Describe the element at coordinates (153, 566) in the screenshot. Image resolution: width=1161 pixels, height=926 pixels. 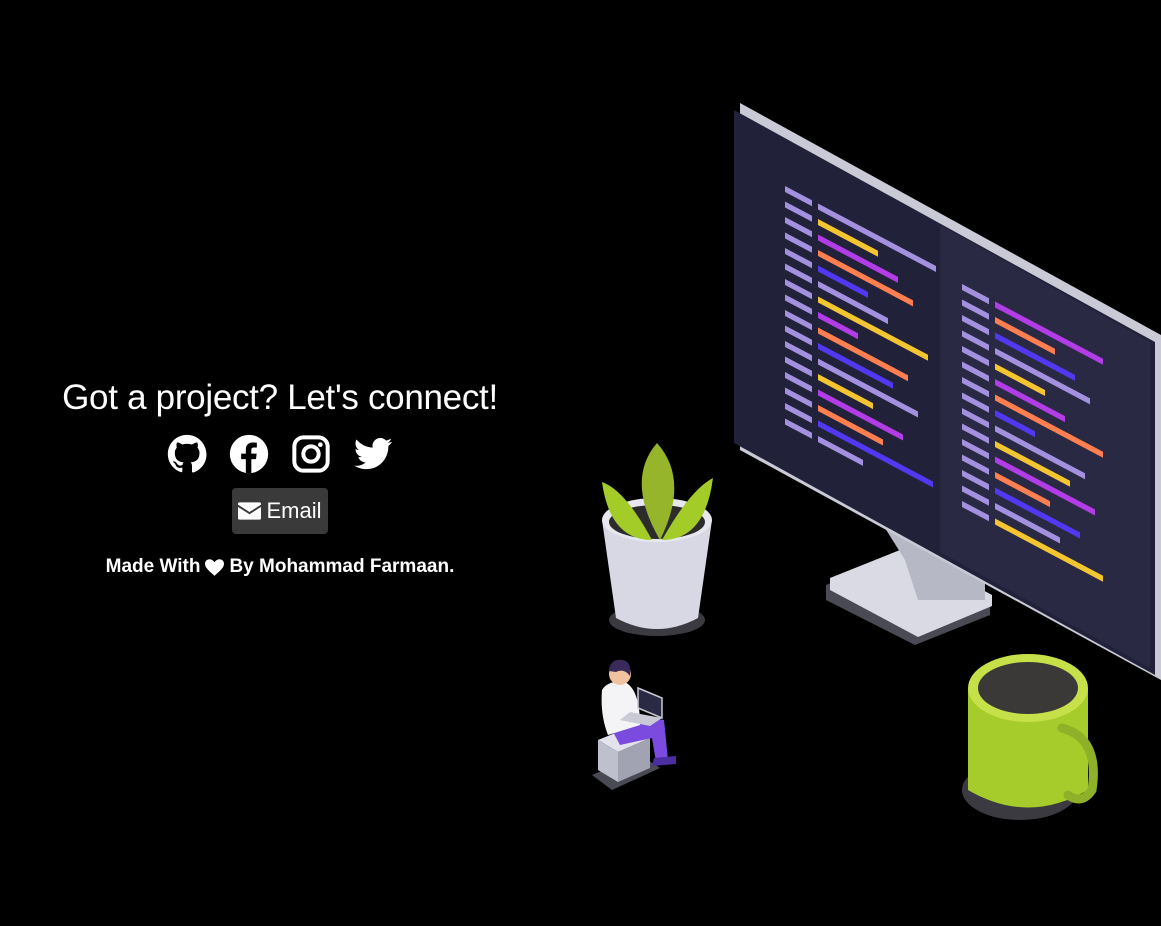
I see `credit-prefix: Made With` at that location.